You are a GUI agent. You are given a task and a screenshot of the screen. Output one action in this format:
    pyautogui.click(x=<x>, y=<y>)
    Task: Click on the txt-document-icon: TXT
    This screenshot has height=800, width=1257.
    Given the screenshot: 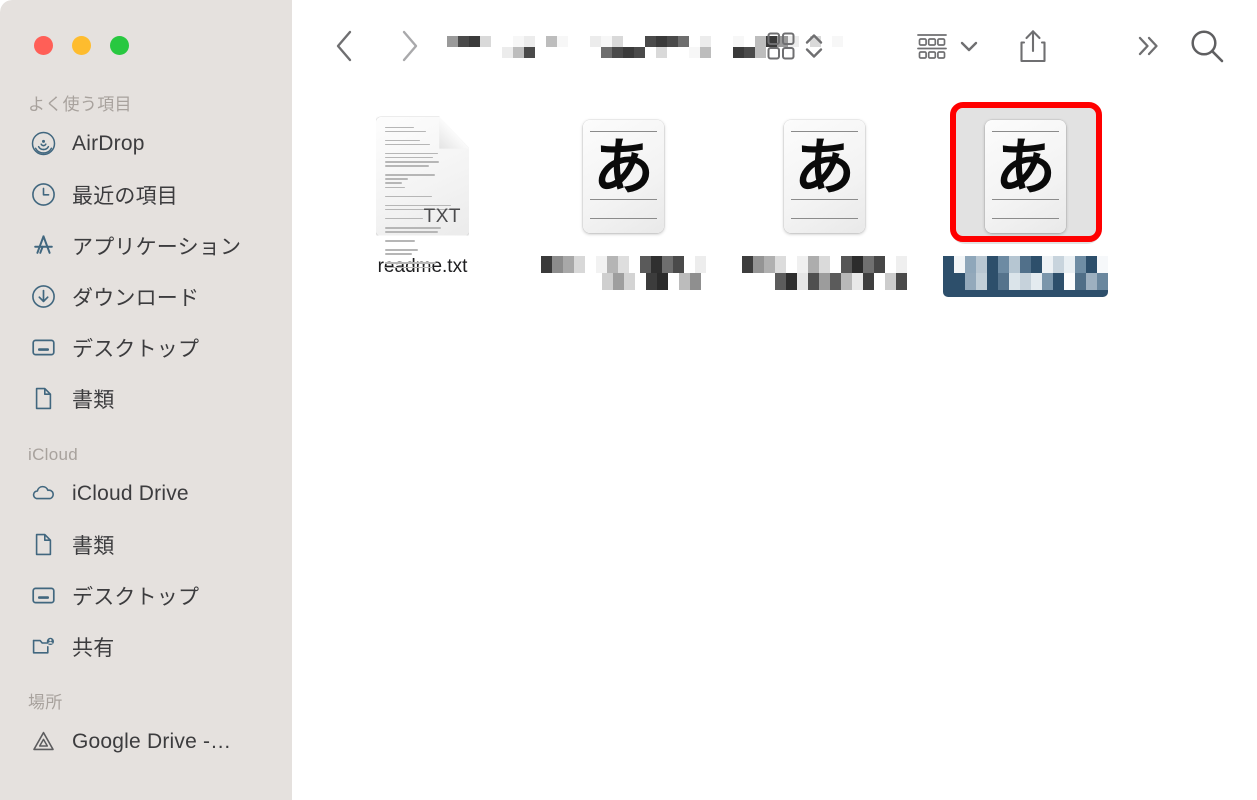 What is the action you would take?
    pyautogui.click(x=422, y=192)
    